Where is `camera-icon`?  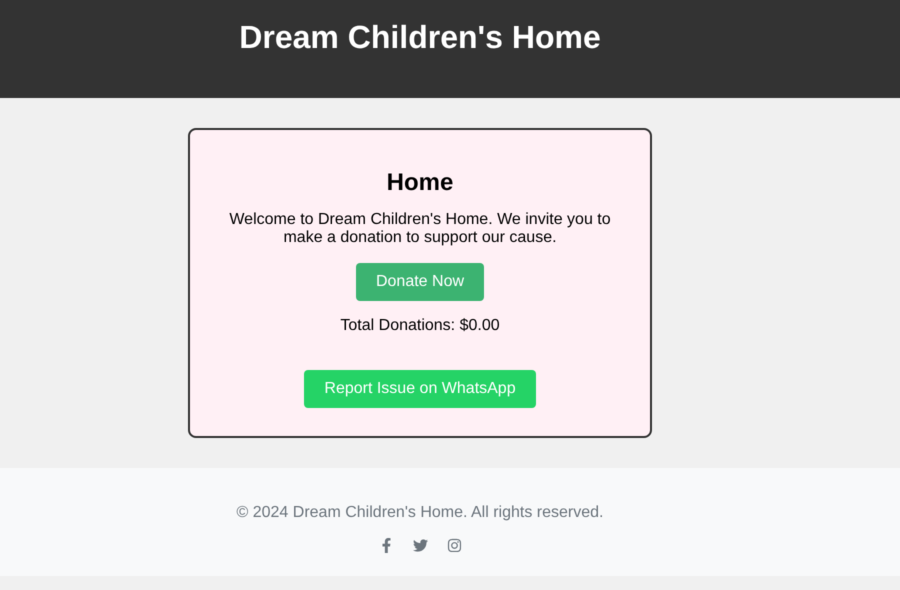
camera-icon is located at coordinates (454, 545).